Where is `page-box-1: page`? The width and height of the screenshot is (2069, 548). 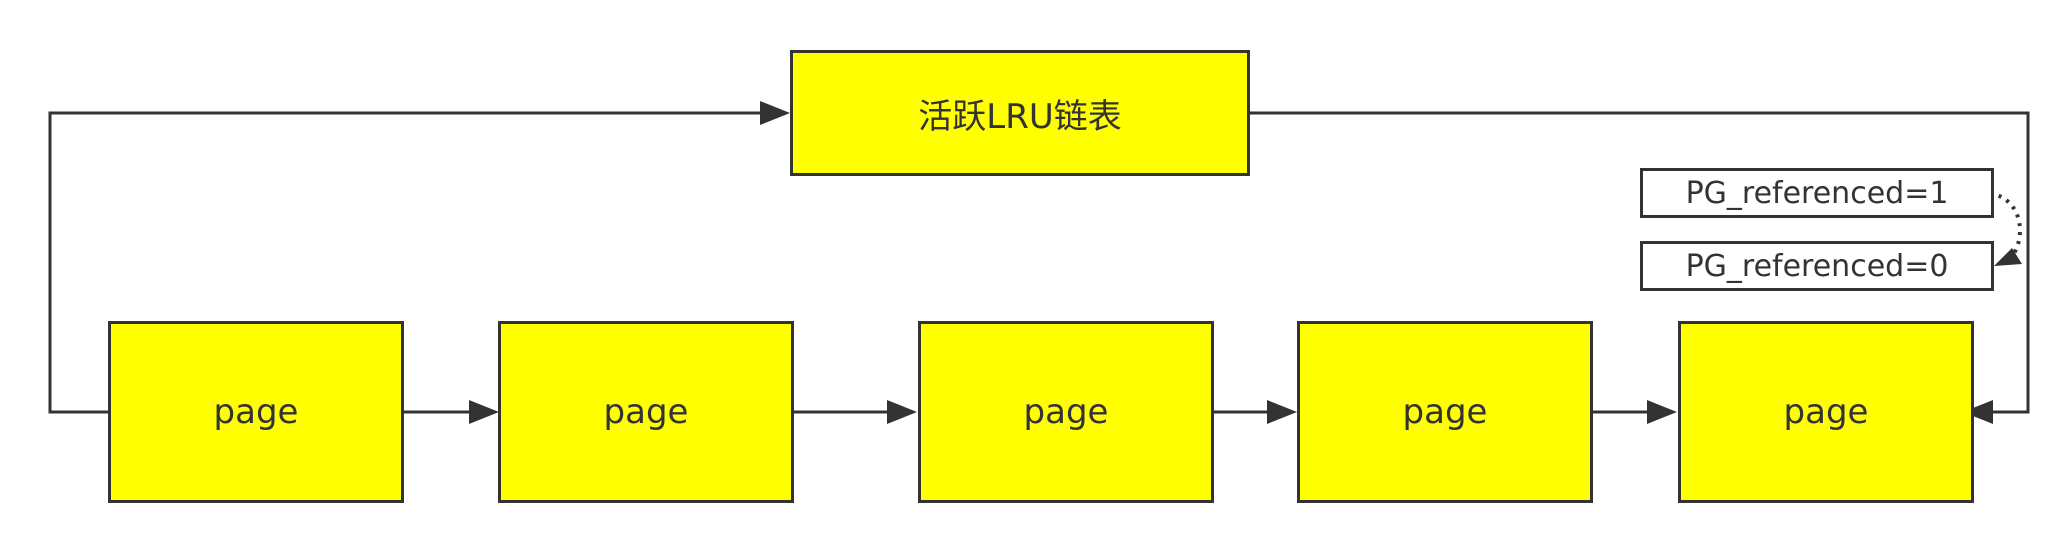
page-box-1: page is located at coordinates (256, 412).